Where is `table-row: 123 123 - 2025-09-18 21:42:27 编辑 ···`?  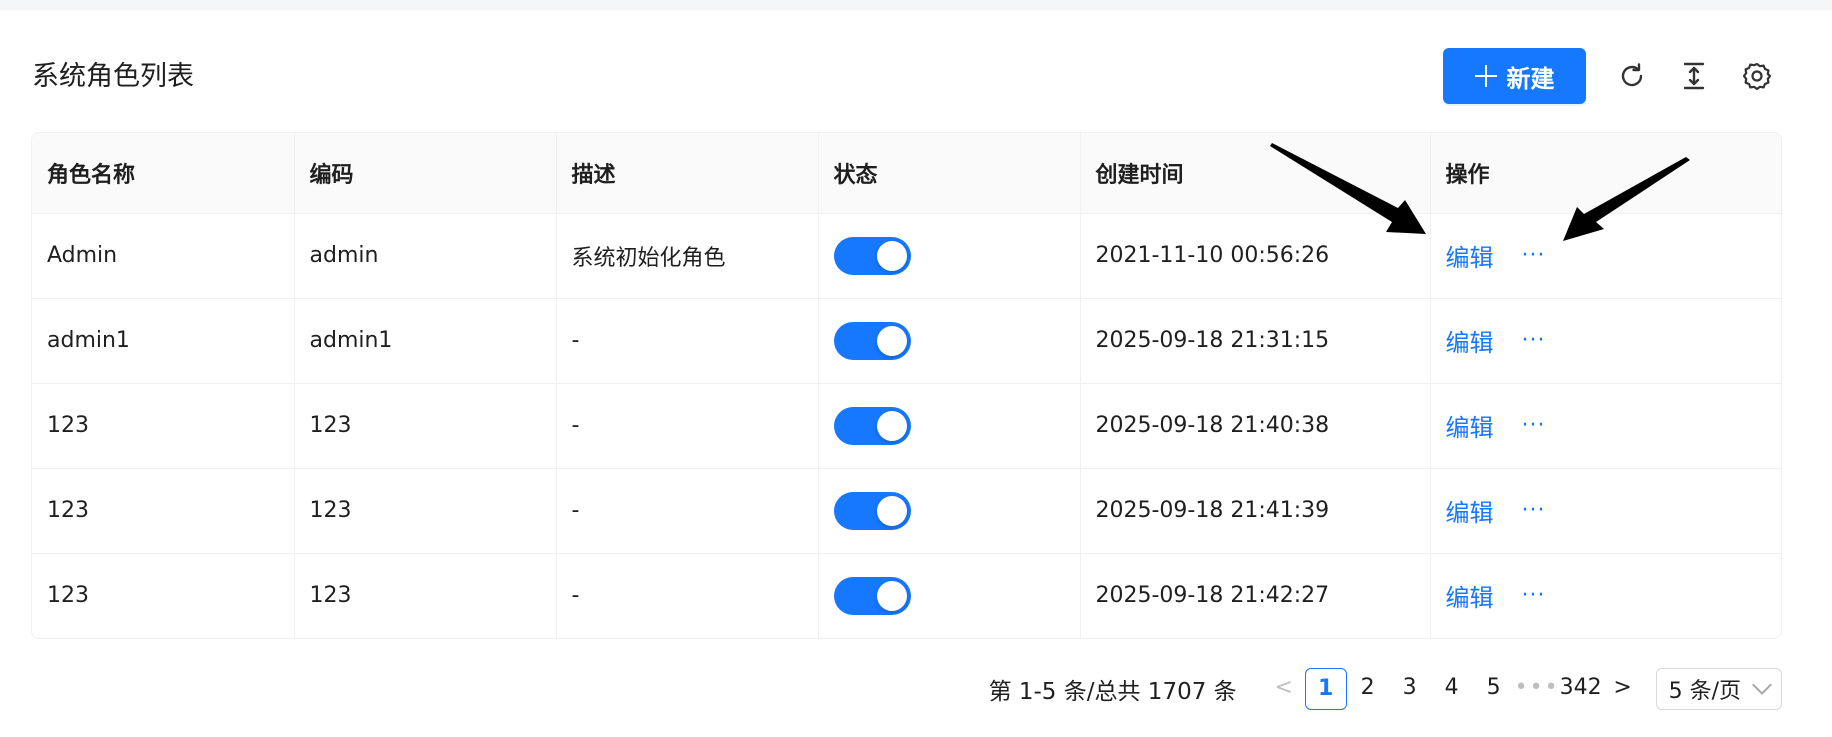 table-row: 123 123 - 2025-09-18 21:42:27 编辑 ··· is located at coordinates (906, 595).